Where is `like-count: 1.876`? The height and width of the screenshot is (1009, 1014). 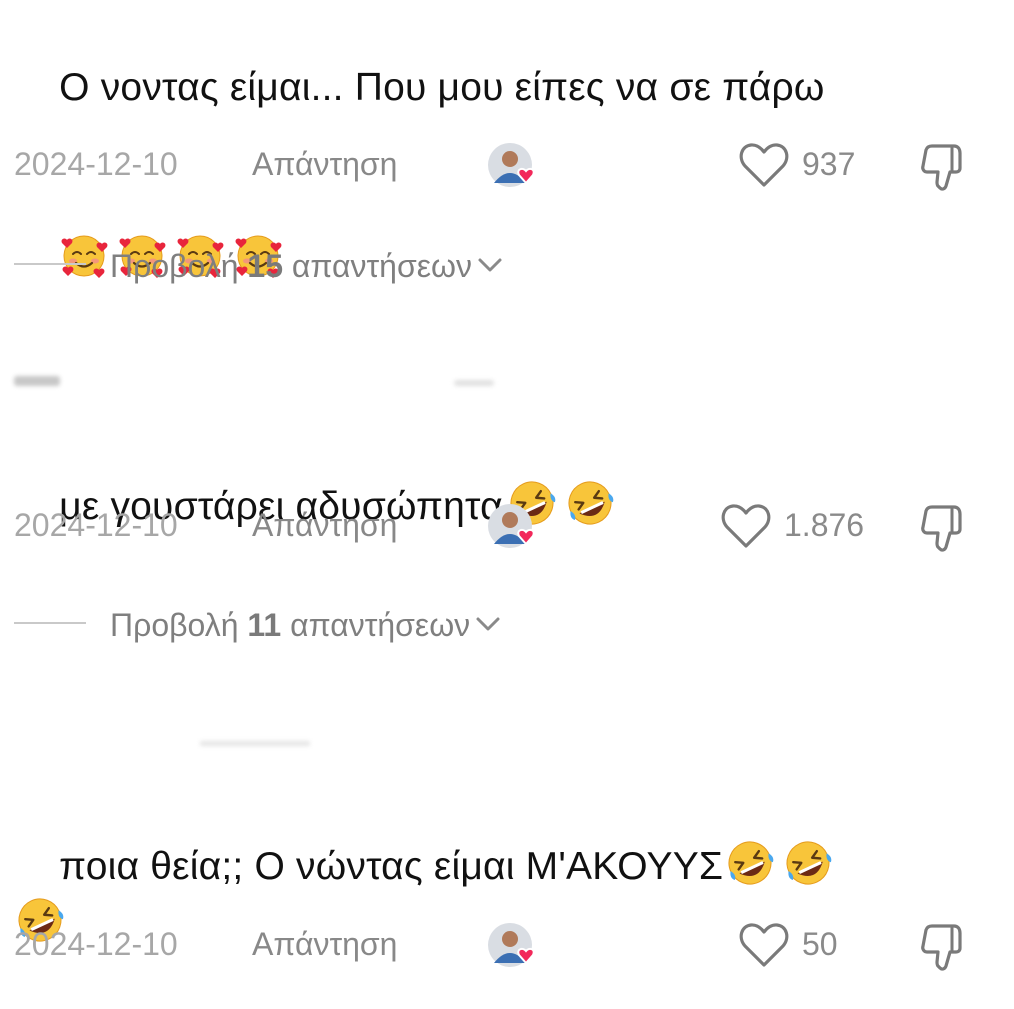 like-count: 1.876 is located at coordinates (824, 525).